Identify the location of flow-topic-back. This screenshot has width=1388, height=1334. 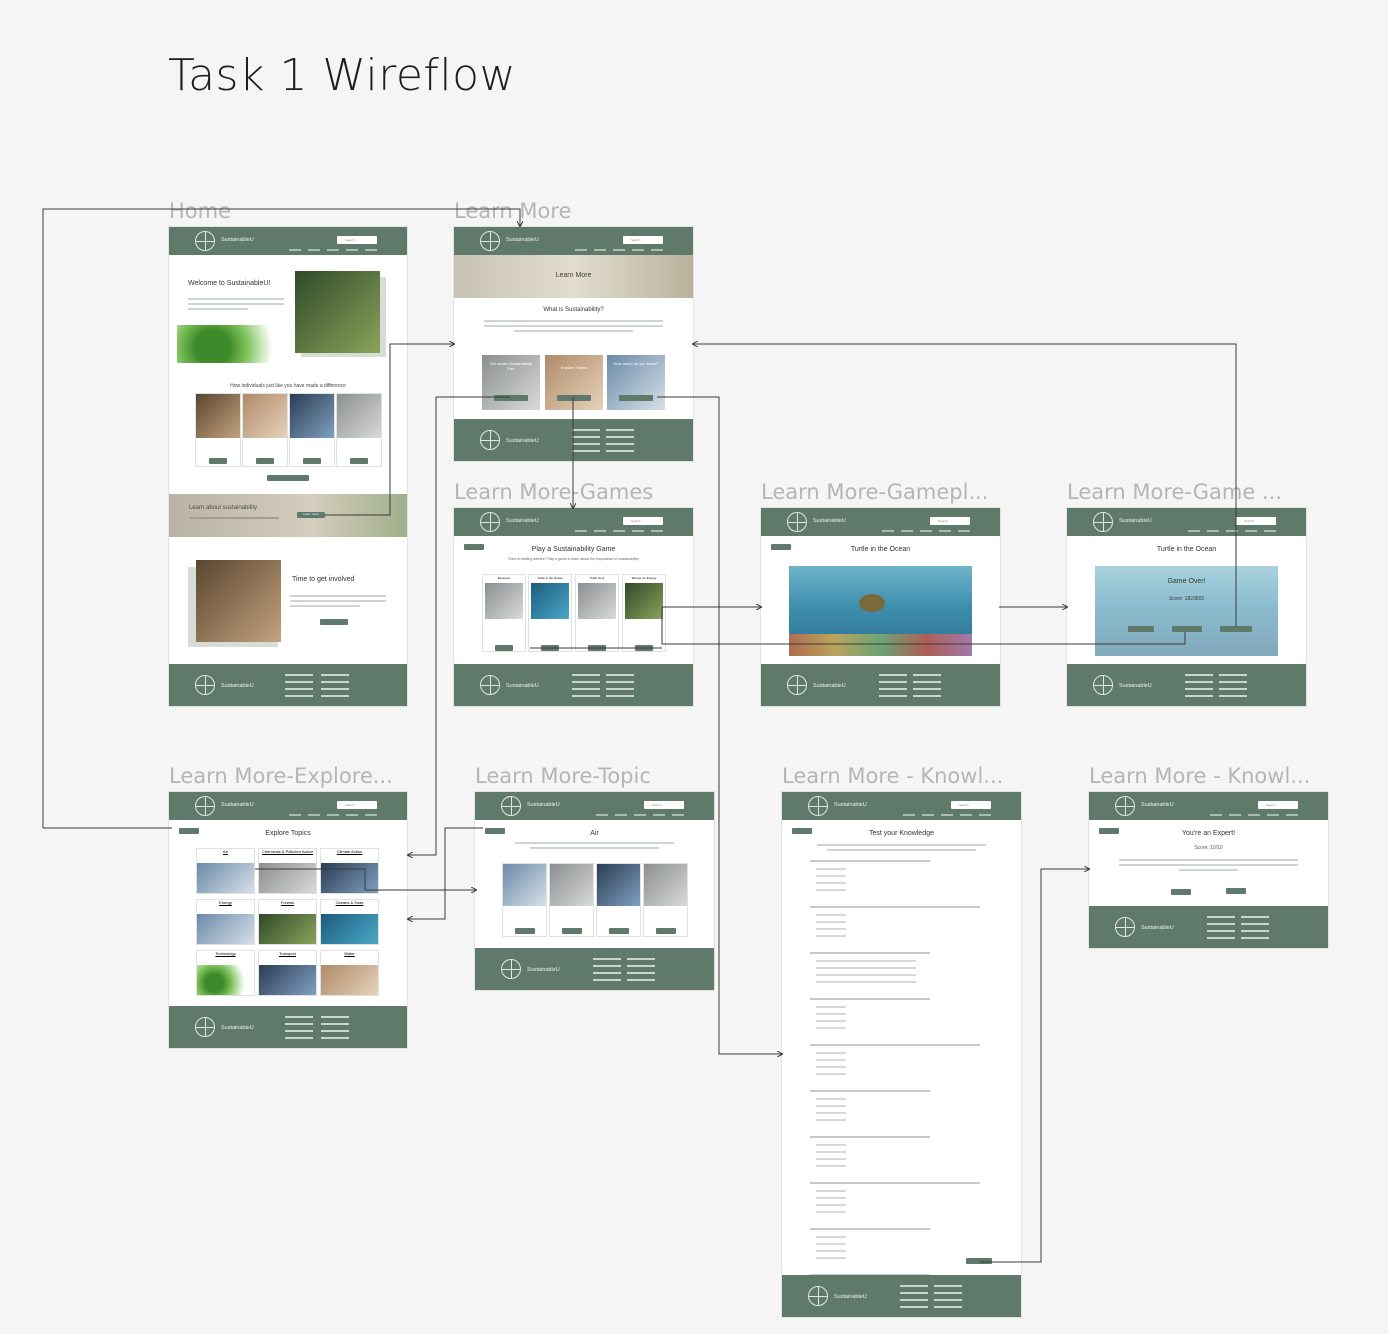
(445, 873).